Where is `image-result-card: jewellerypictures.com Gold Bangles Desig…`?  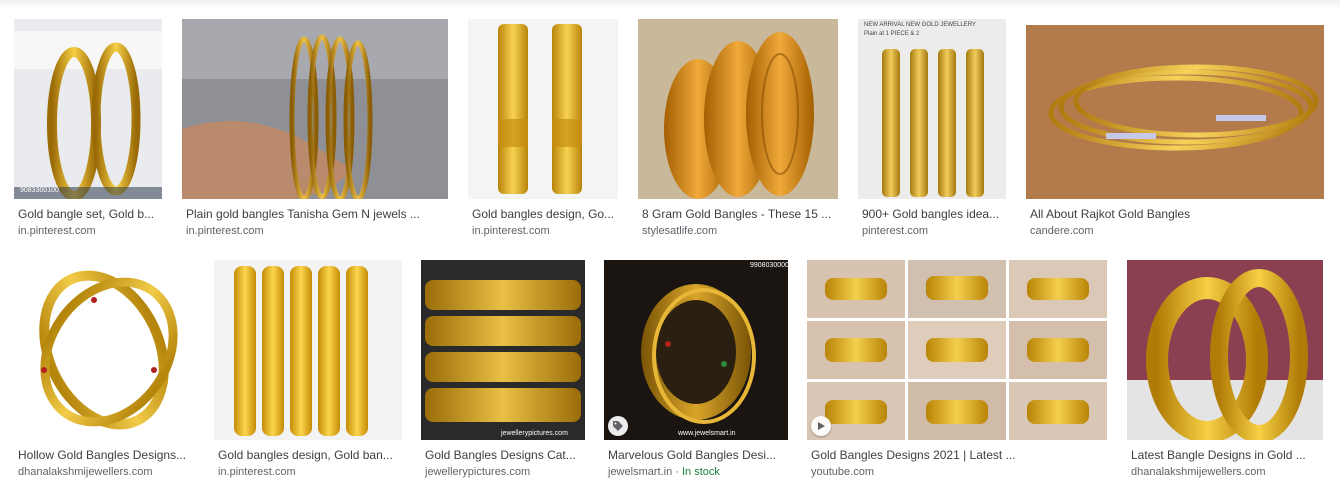
image-result-card: jewellerypictures.com Gold Bangles Desig… is located at coordinates (503, 373).